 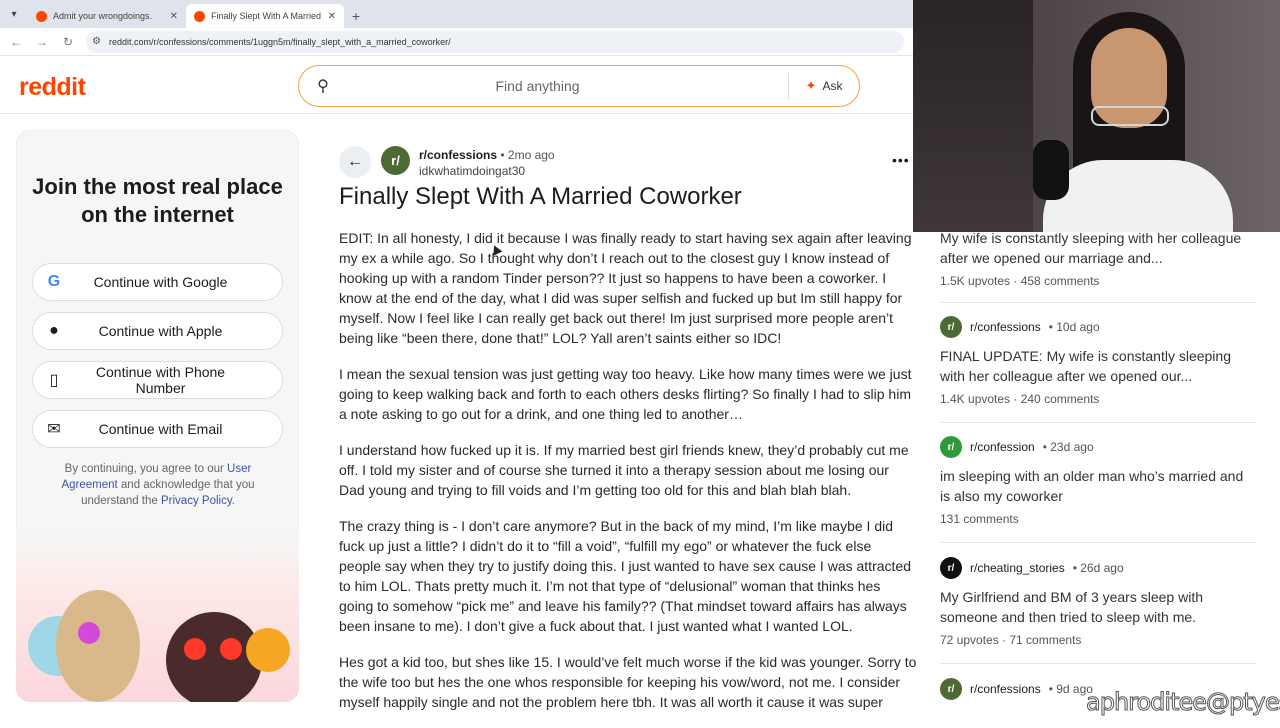 I want to click on post-age: • 10d ago, so click(x=1074, y=327).